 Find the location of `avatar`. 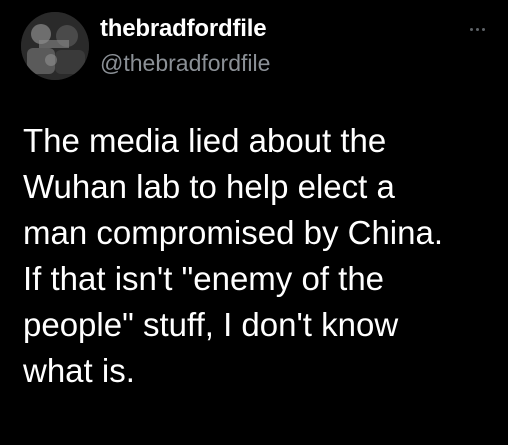

avatar is located at coordinates (55, 46).